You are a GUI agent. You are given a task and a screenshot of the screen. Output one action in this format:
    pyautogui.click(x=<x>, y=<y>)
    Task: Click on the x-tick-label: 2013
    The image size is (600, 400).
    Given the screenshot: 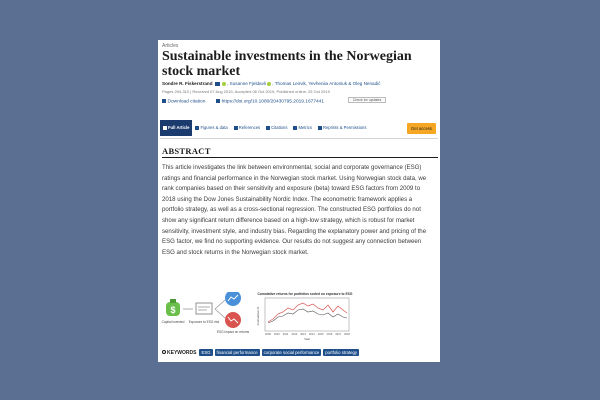 What is the action you would take?
    pyautogui.click(x=303, y=334)
    